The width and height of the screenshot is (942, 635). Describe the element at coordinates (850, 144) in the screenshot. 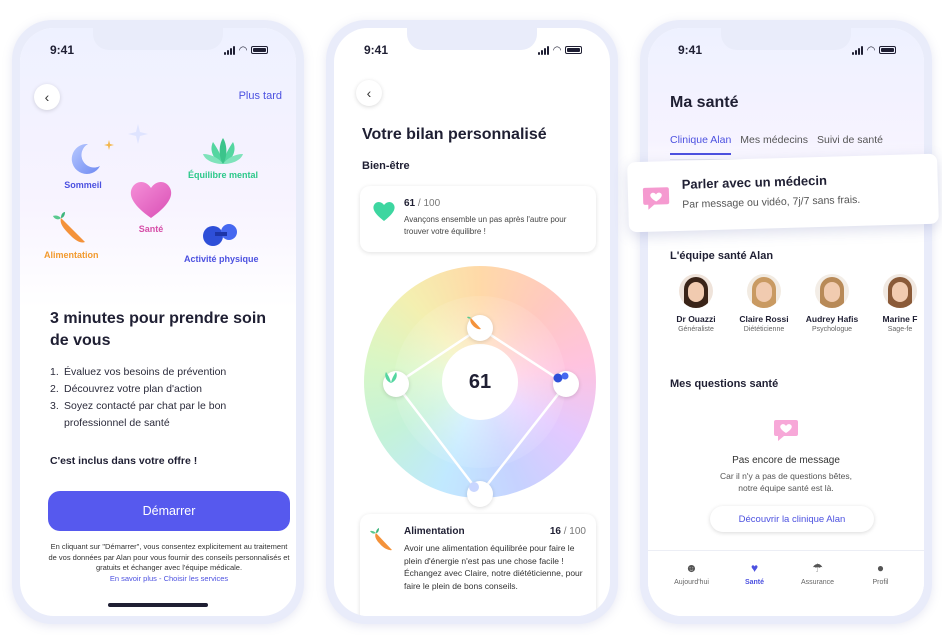

I see `tab-suivi: Suivi de santé` at that location.